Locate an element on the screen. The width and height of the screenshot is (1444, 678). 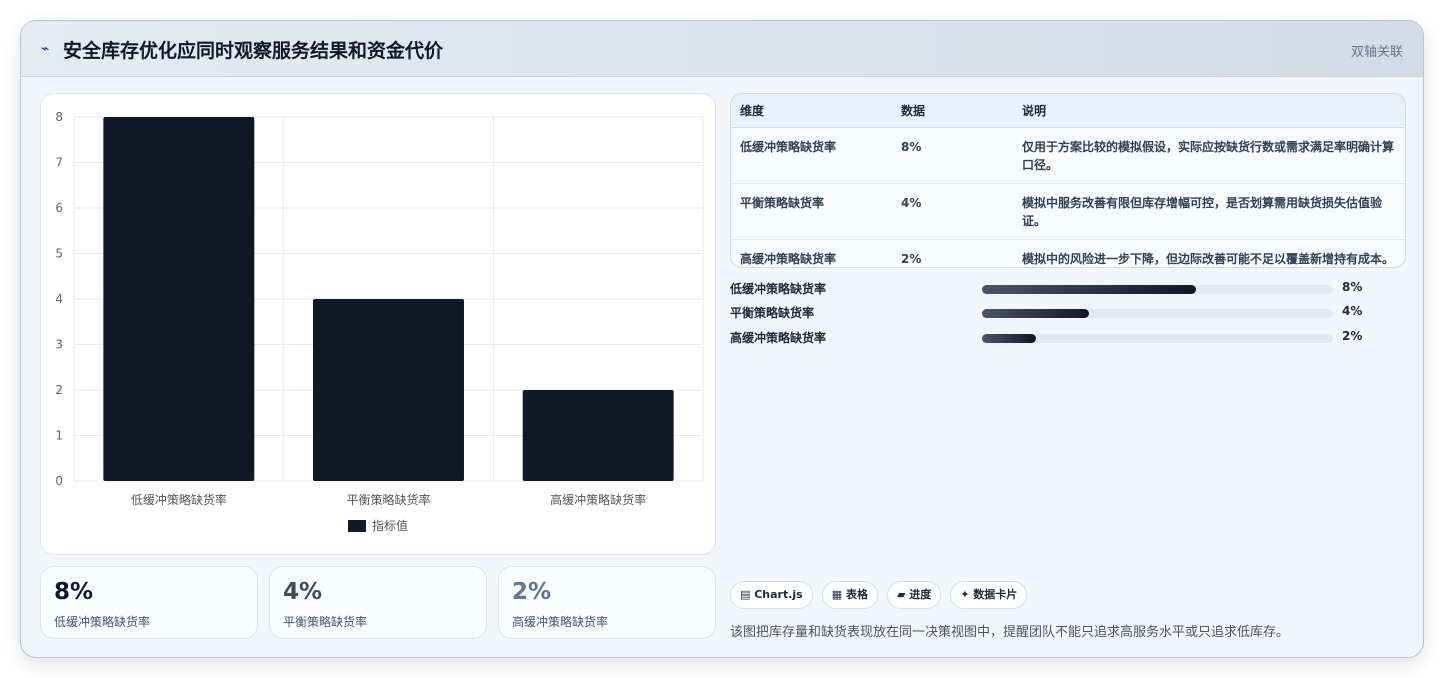
progress-label: 平衡策略缺货率 is located at coordinates (772, 313).